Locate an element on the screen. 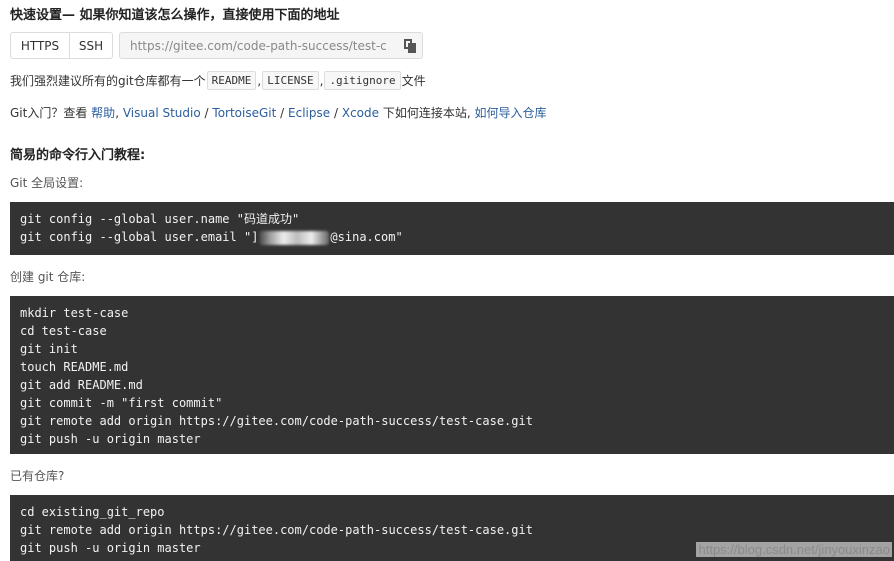 This screenshot has width=894, height=561. help-link: 帮助 is located at coordinates (103, 112).